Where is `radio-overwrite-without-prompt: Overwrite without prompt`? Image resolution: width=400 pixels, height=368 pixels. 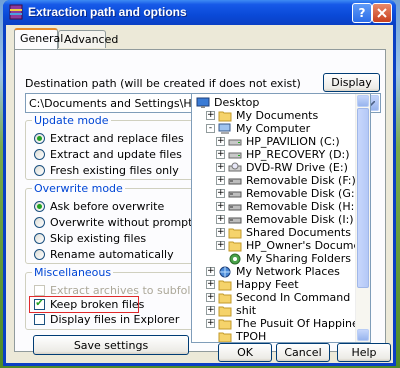 radio-overwrite-without-prompt: Overwrite without prompt is located at coordinates (113, 222).